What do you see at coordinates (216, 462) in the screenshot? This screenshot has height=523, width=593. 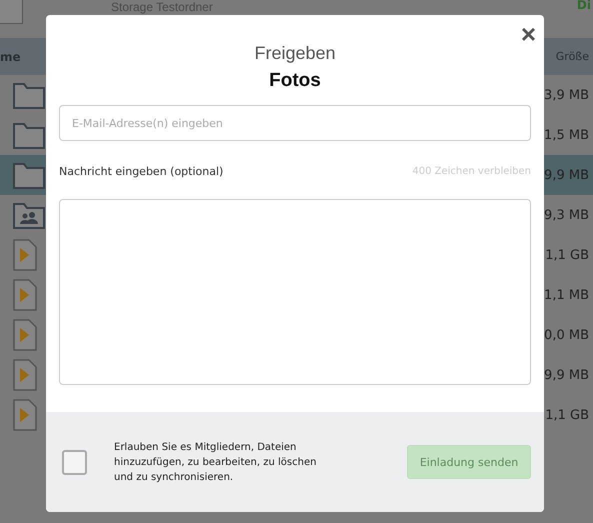 I see `permission-label: Erlauben Sie es Mitgliedern, Dateien hinzuzufügen, zu bearbeiten, zu löschen und zu synchronisieren.` at bounding box center [216, 462].